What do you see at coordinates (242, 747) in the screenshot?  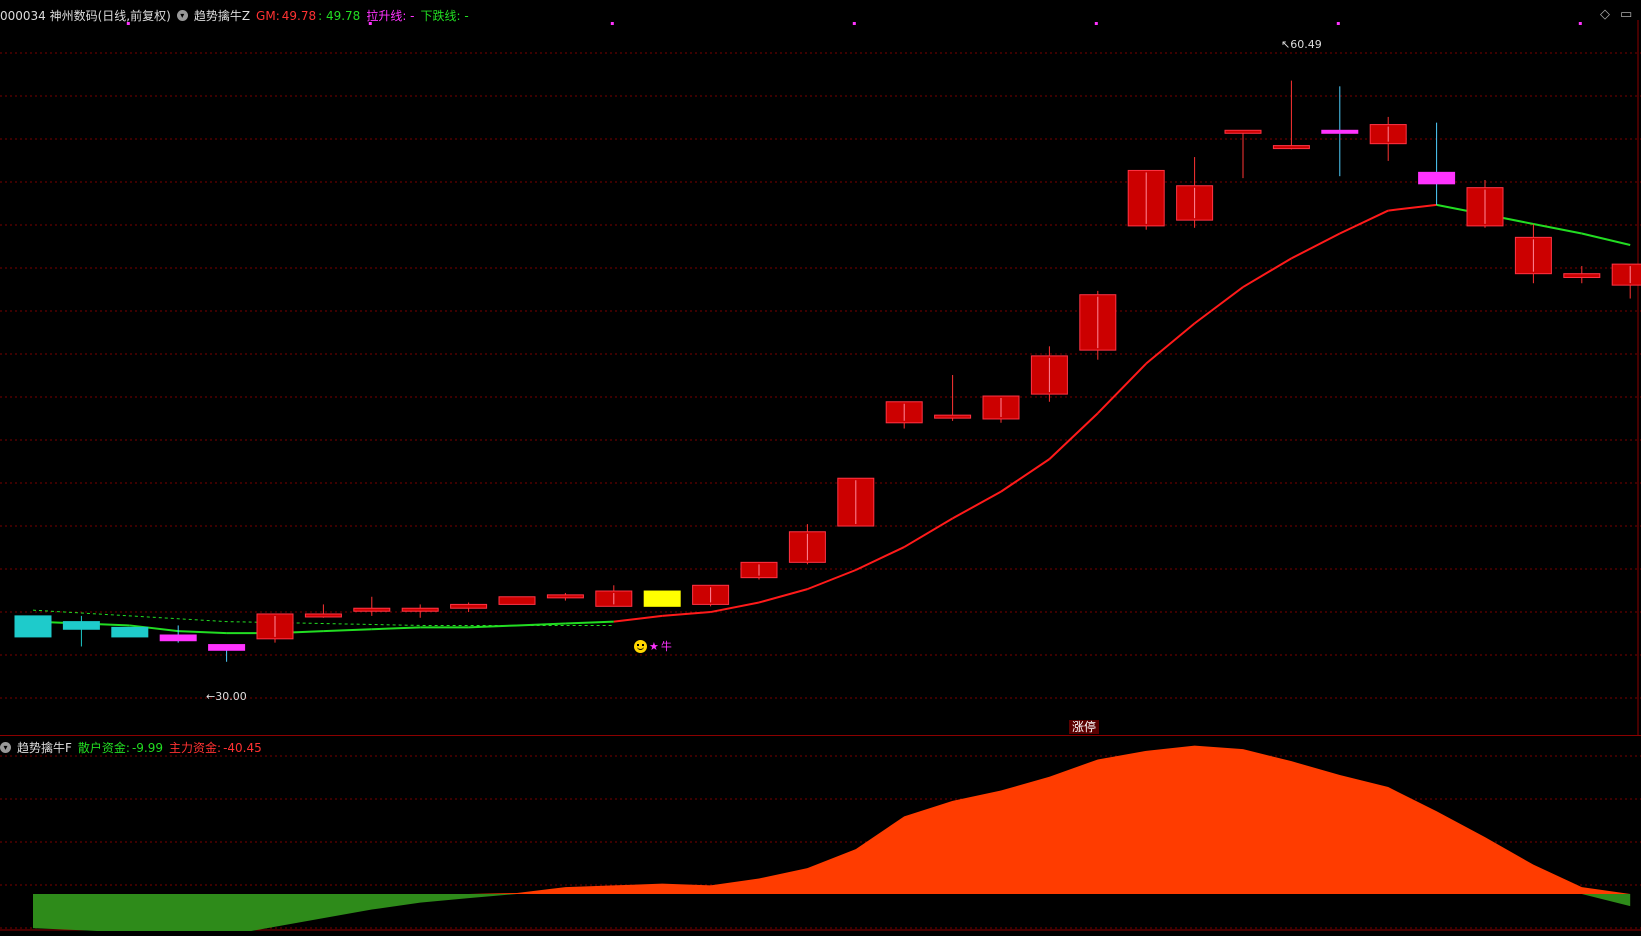 I see `main-fund-value: -40.45` at bounding box center [242, 747].